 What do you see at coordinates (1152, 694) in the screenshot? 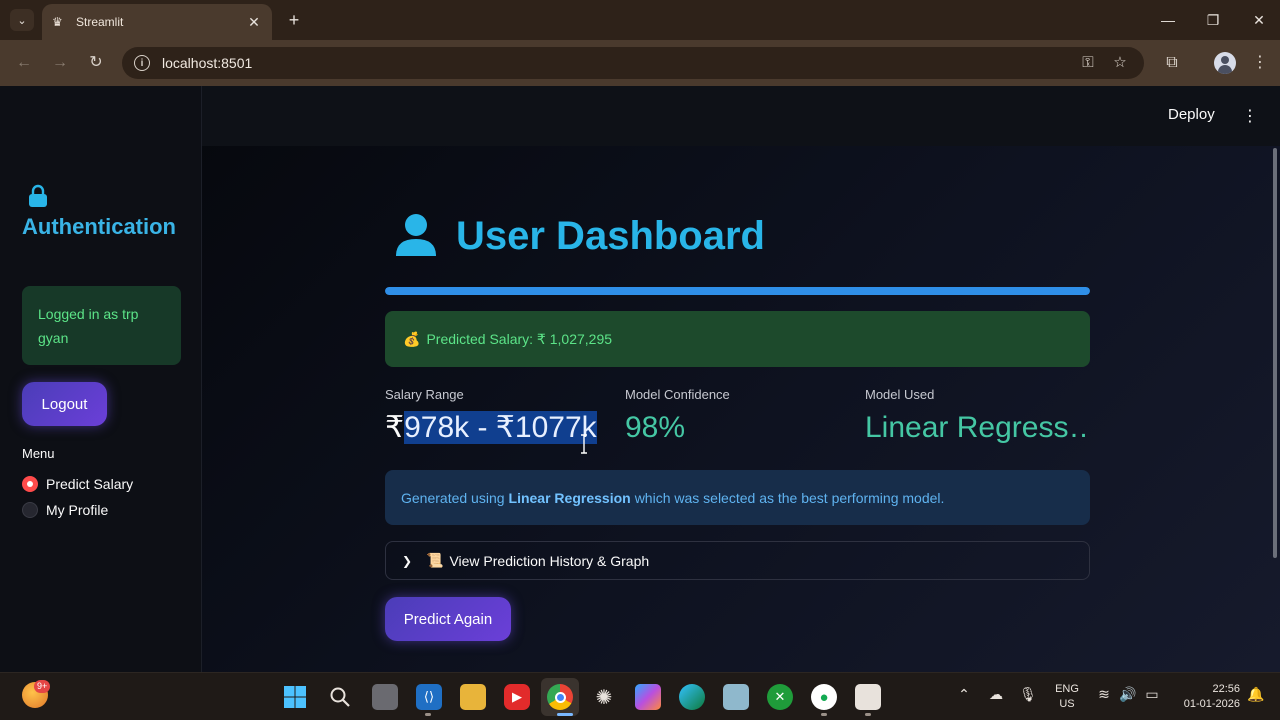
I see `battery-icon: ▭` at bounding box center [1152, 694].